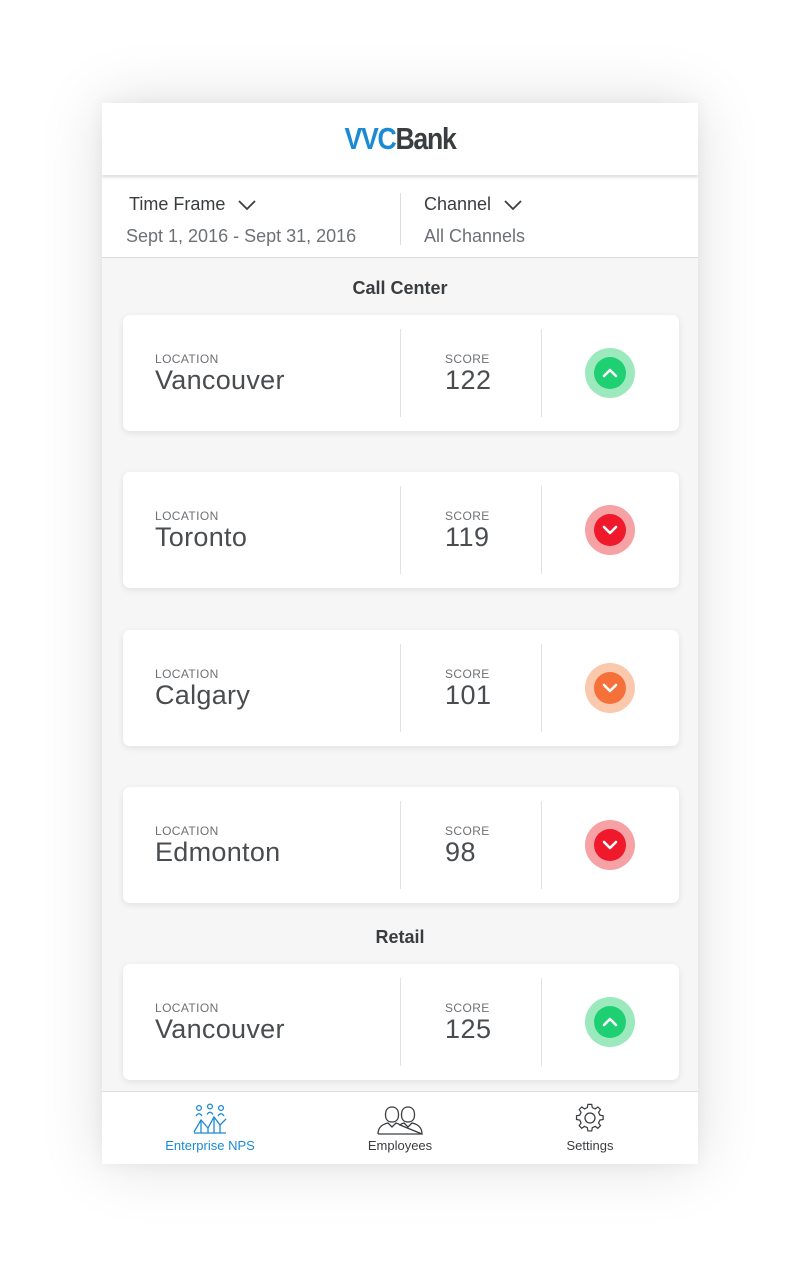  I want to click on location-card: LOCATION Toronto SCORE 119, so click(401, 530).